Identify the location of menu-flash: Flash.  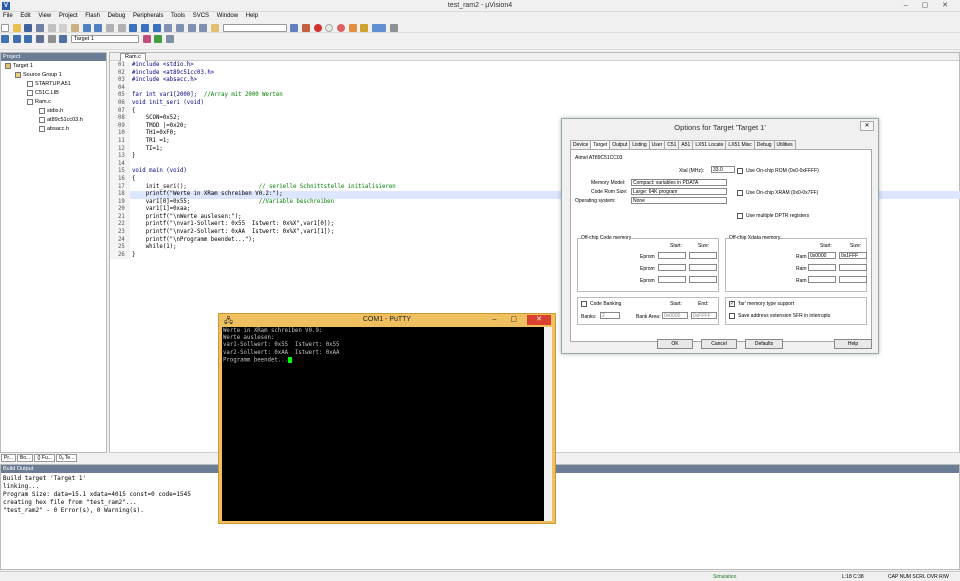
(92, 16).